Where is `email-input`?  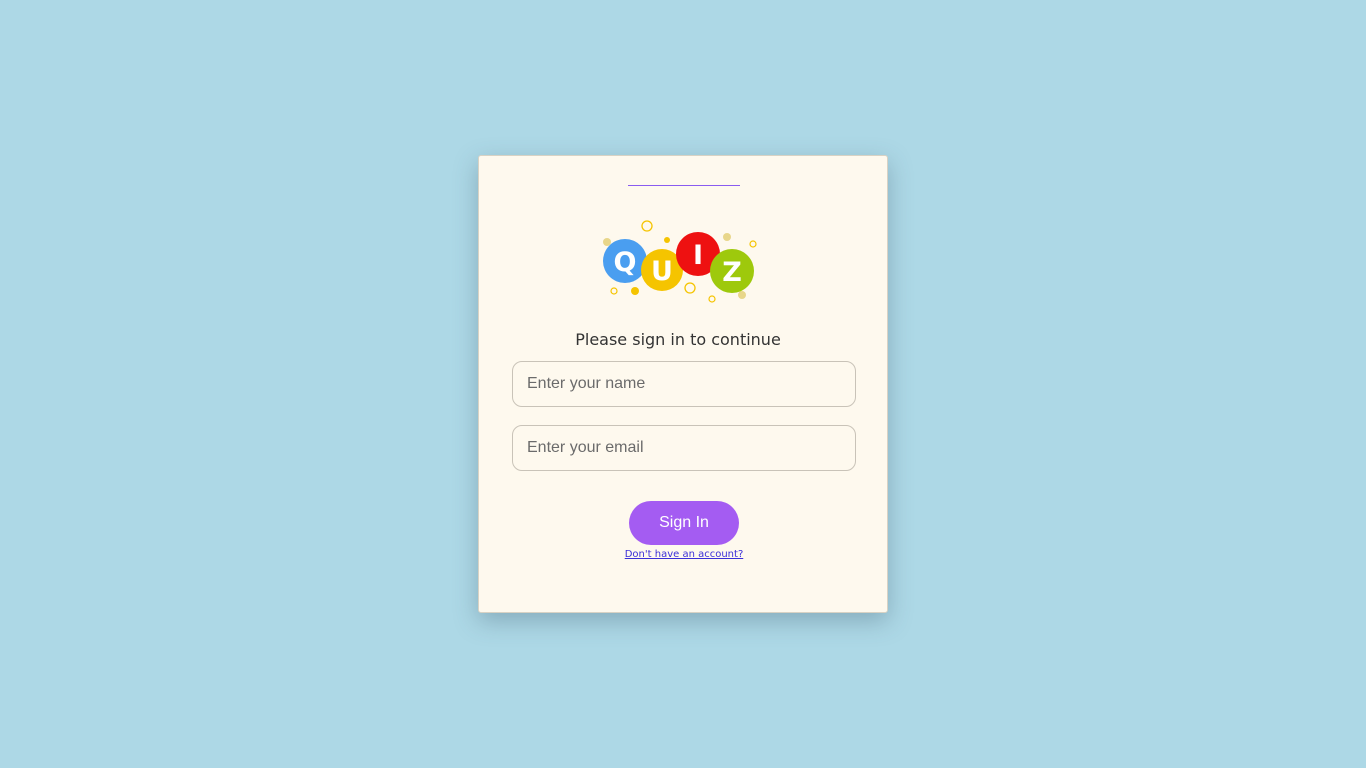
email-input is located at coordinates (684, 448).